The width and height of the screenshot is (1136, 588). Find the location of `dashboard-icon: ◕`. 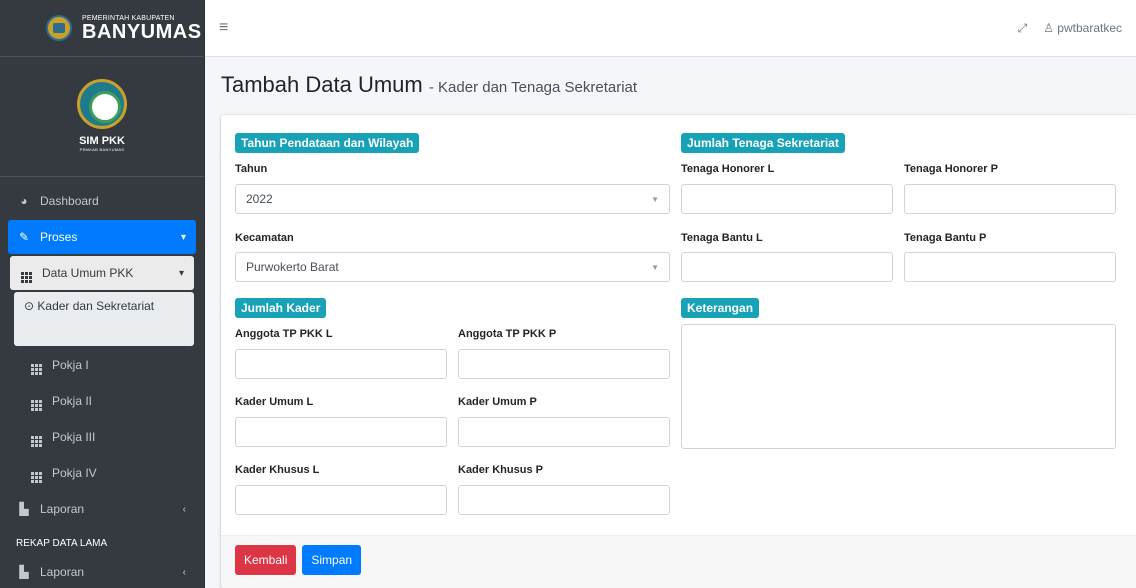

dashboard-icon: ◕ is located at coordinates (24, 201).